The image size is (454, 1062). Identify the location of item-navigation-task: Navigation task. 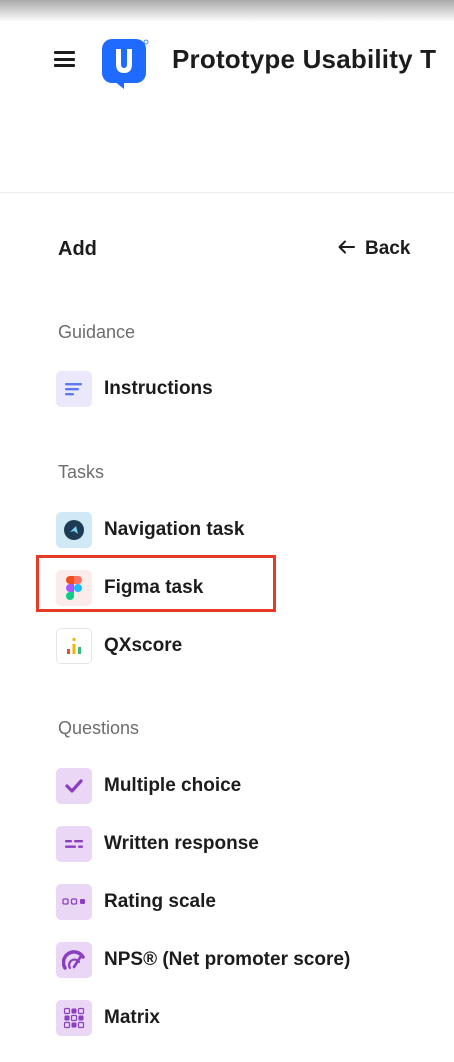
(150, 530).